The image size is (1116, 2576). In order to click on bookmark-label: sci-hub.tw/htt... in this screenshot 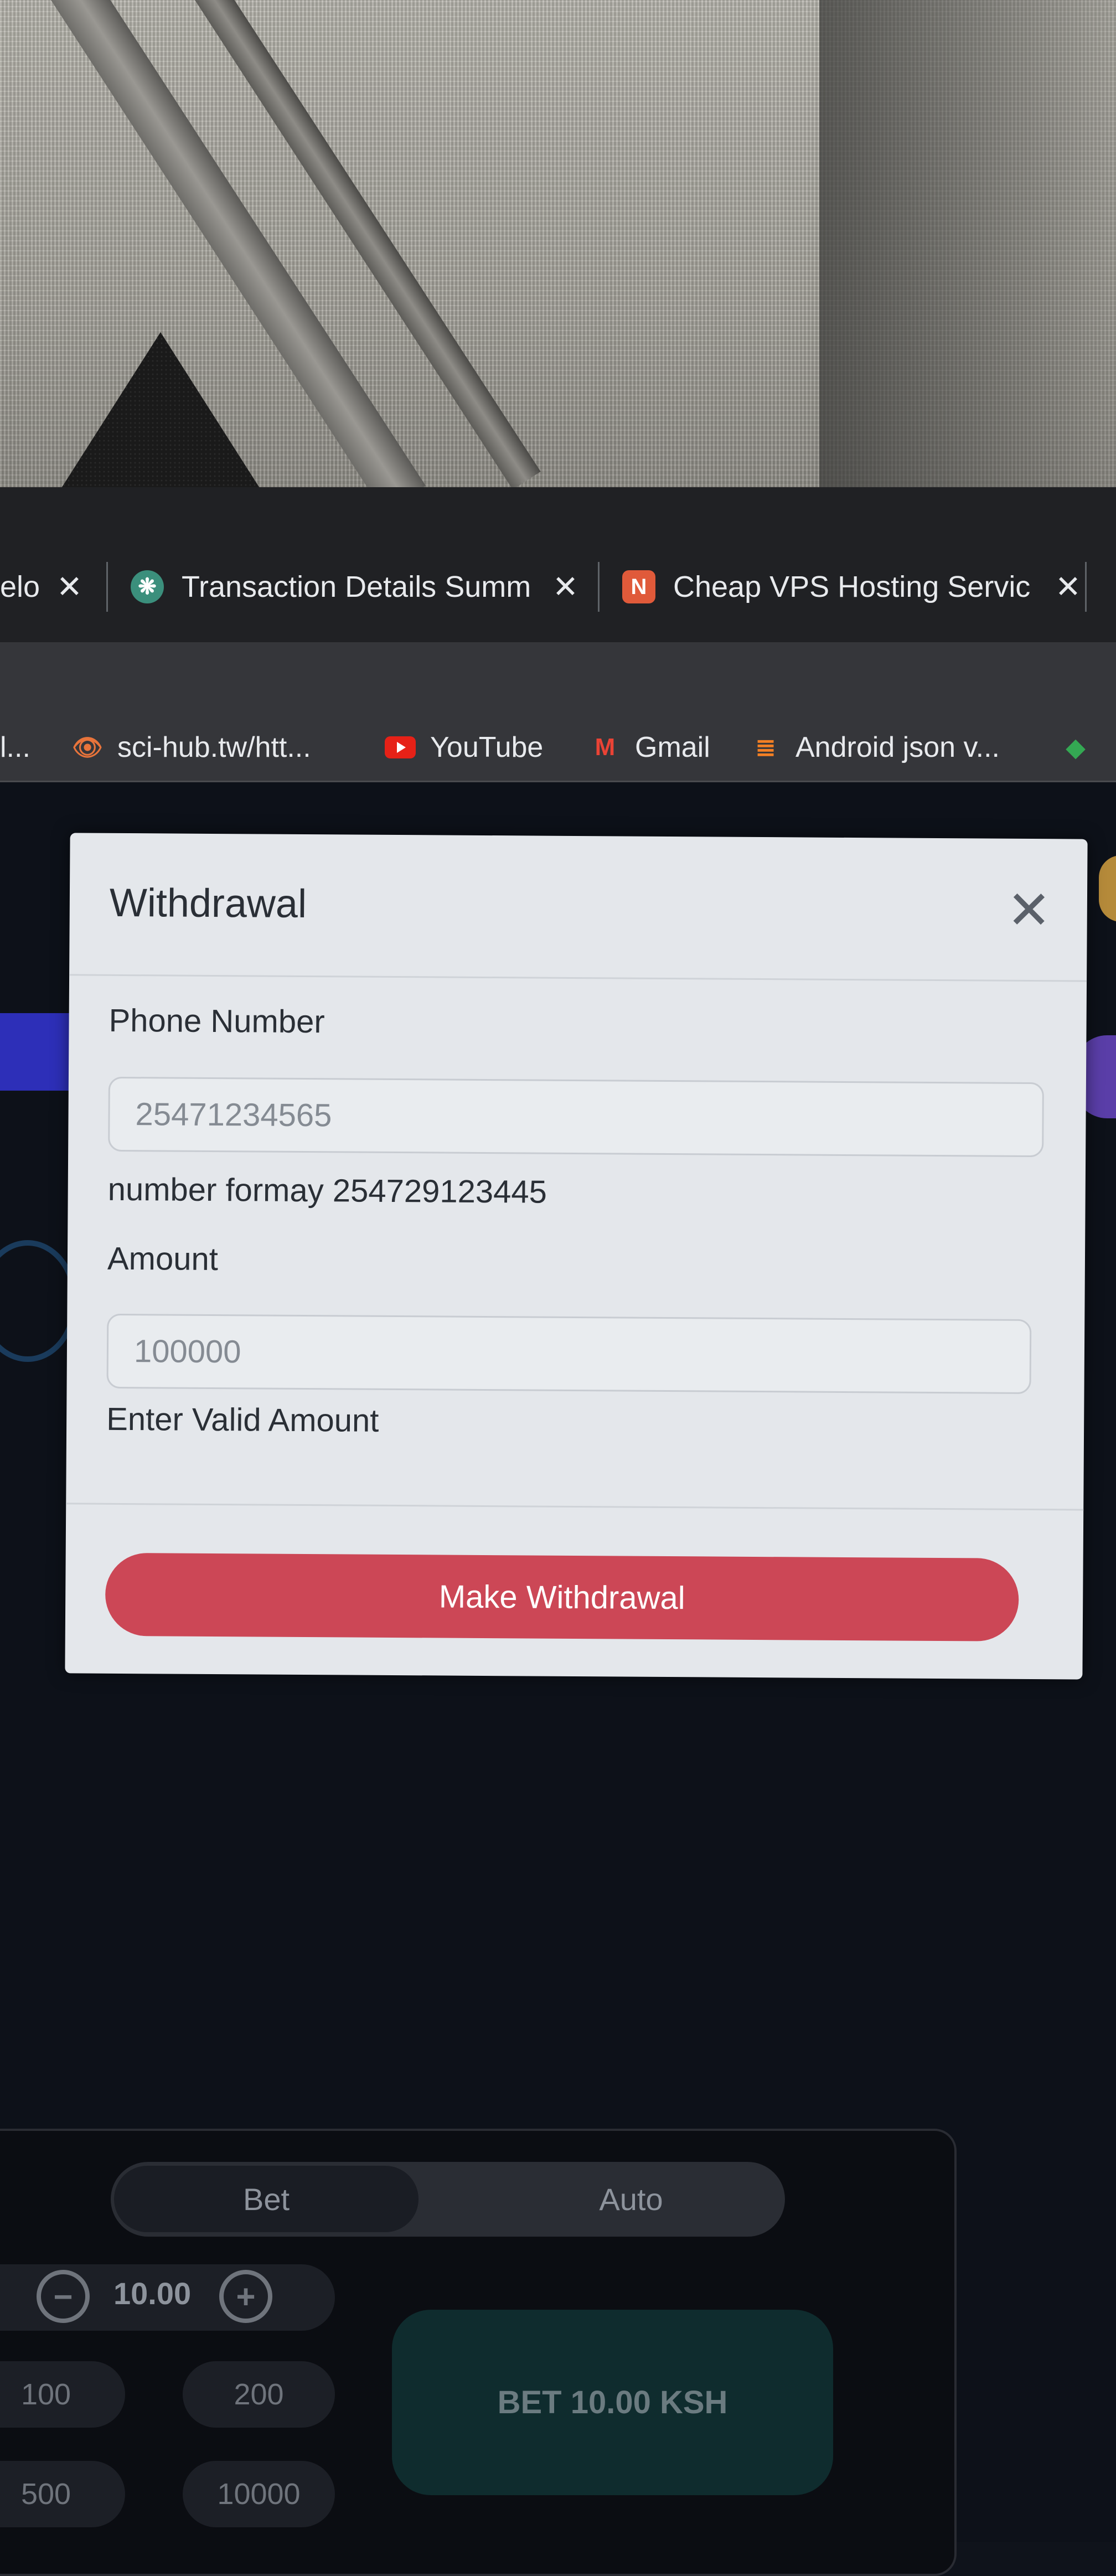, I will do `click(214, 747)`.